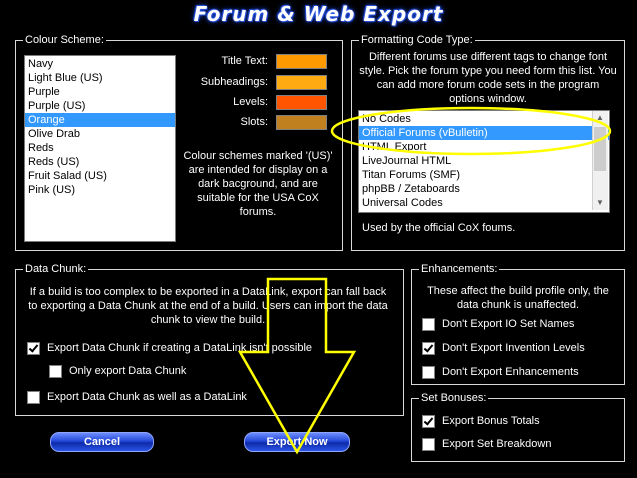  I want to click on checkbox-row: Only export Data Chunk, so click(117, 371).